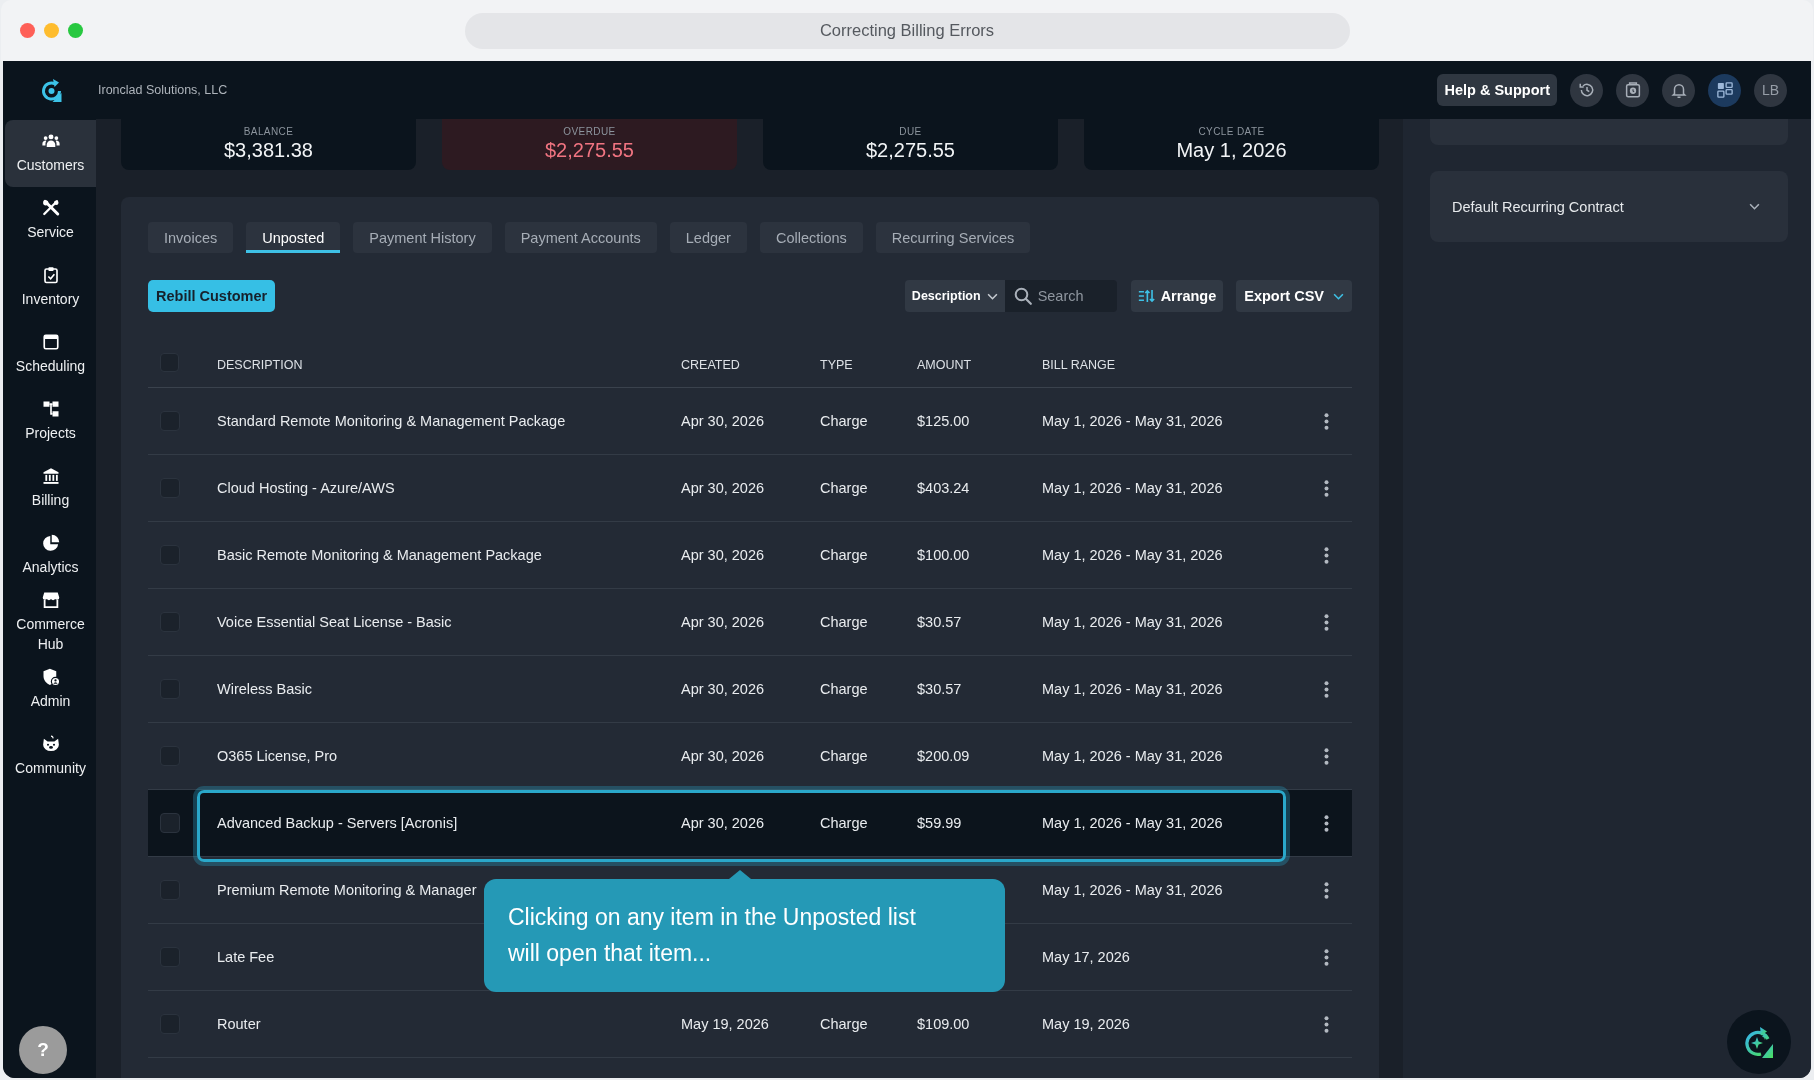 The image size is (1814, 1080). I want to click on tab: Unposted, so click(293, 237).